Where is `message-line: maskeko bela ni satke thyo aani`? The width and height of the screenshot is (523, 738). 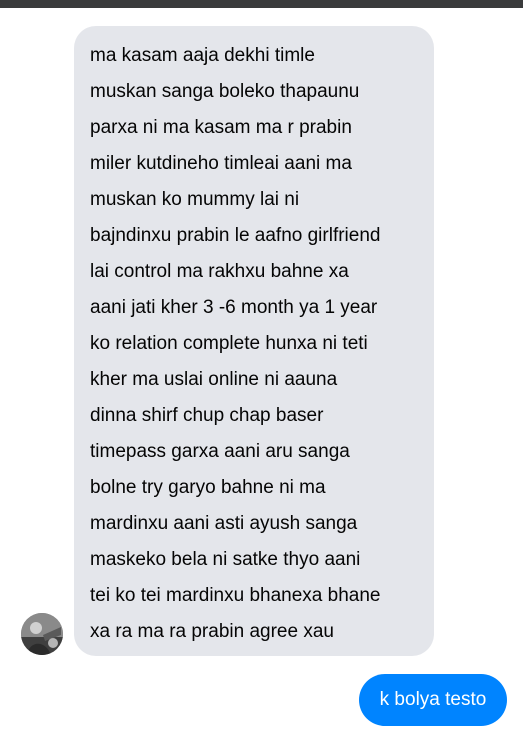 message-line: maskeko bela ni satke thyo aani is located at coordinates (225, 559).